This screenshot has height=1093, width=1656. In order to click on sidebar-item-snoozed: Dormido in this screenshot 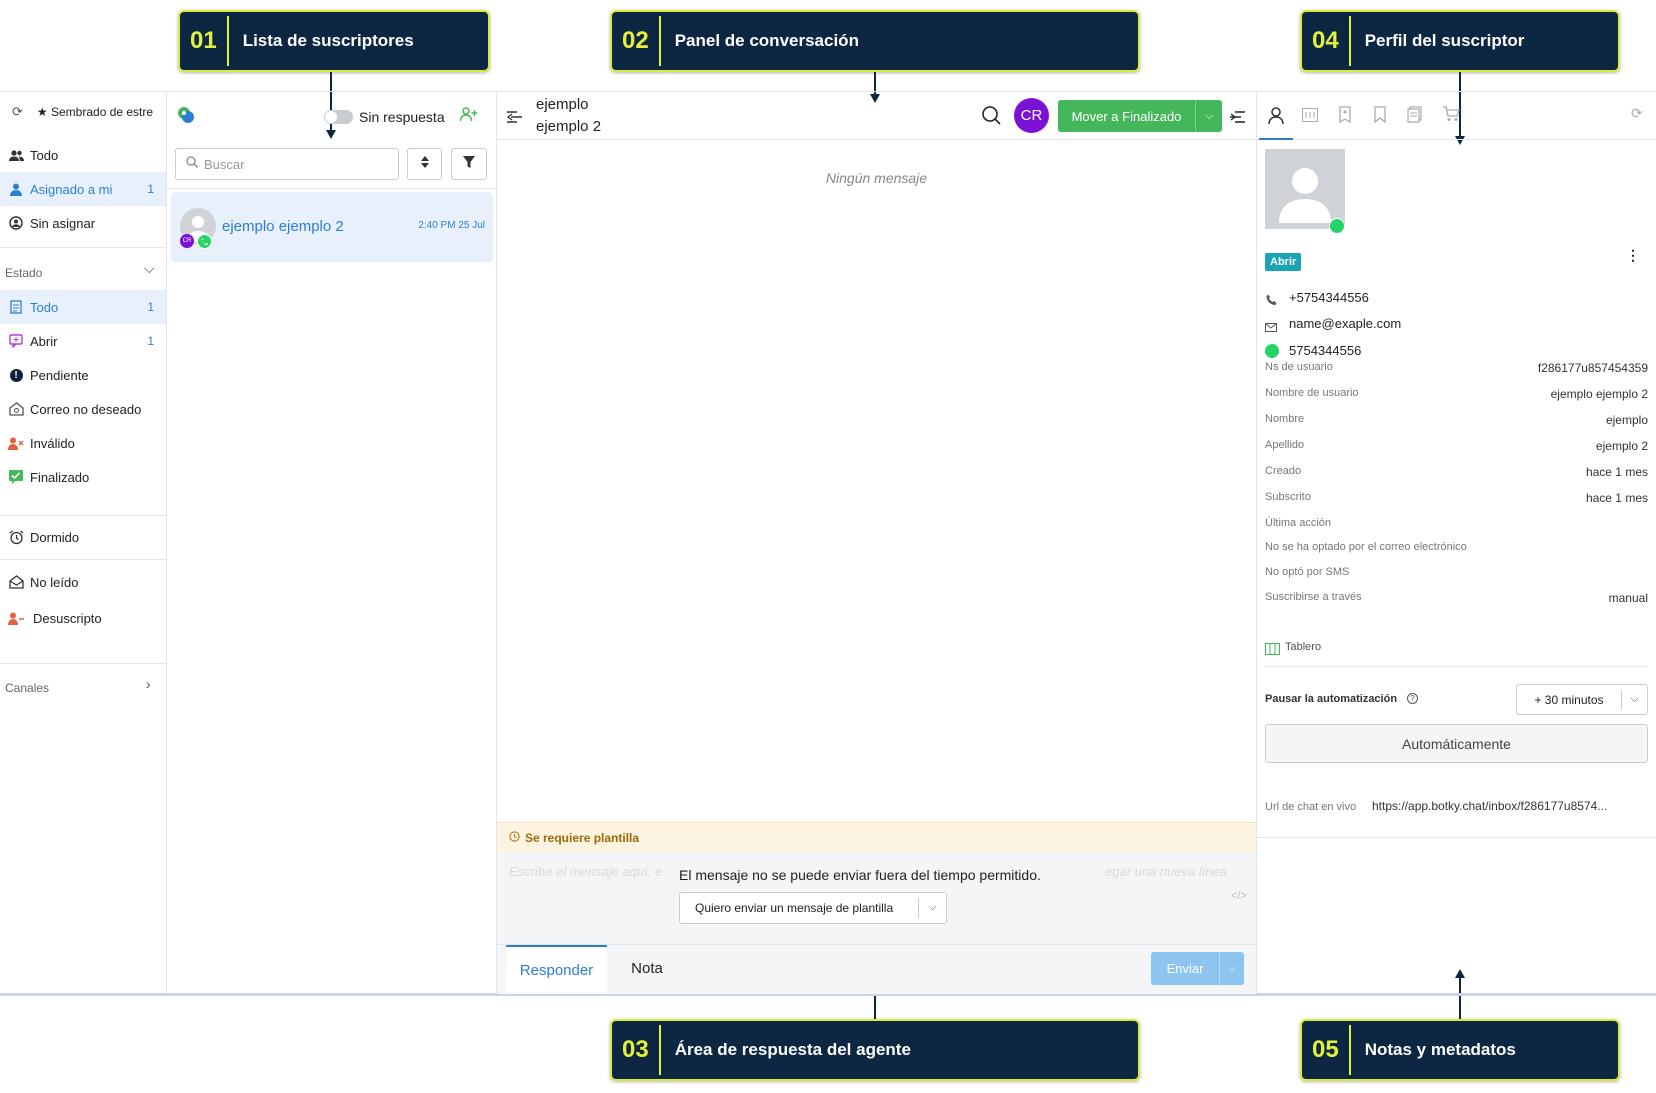, I will do `click(83, 537)`.